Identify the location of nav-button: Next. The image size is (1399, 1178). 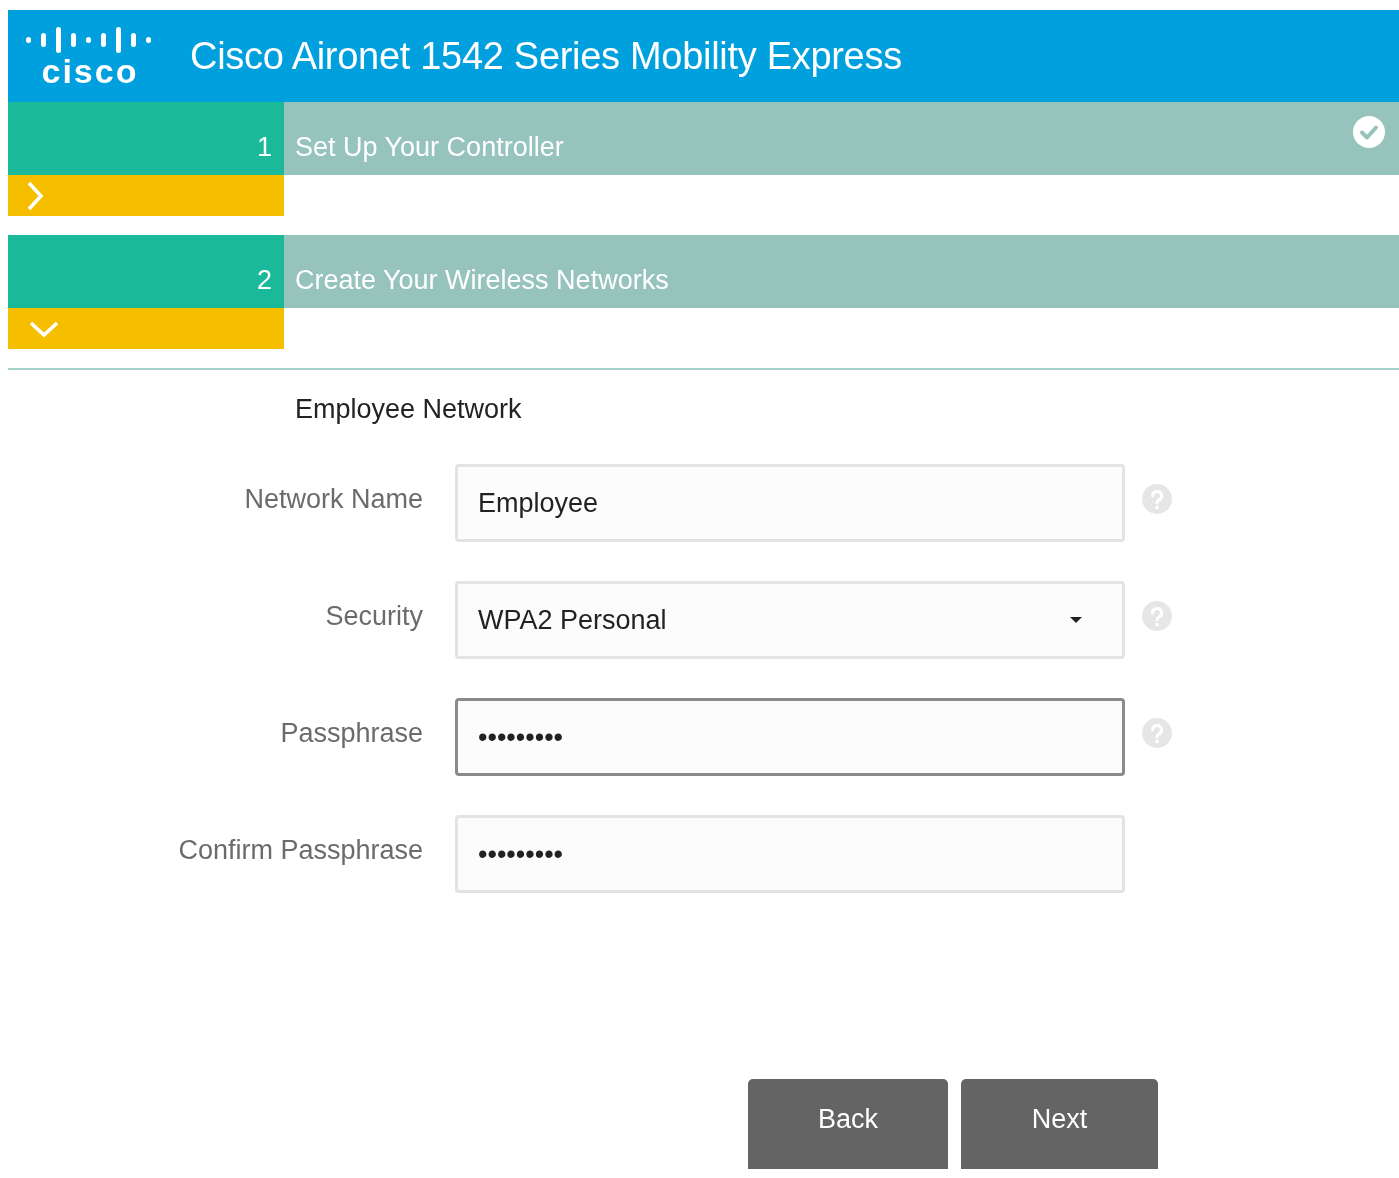
(1059, 1124).